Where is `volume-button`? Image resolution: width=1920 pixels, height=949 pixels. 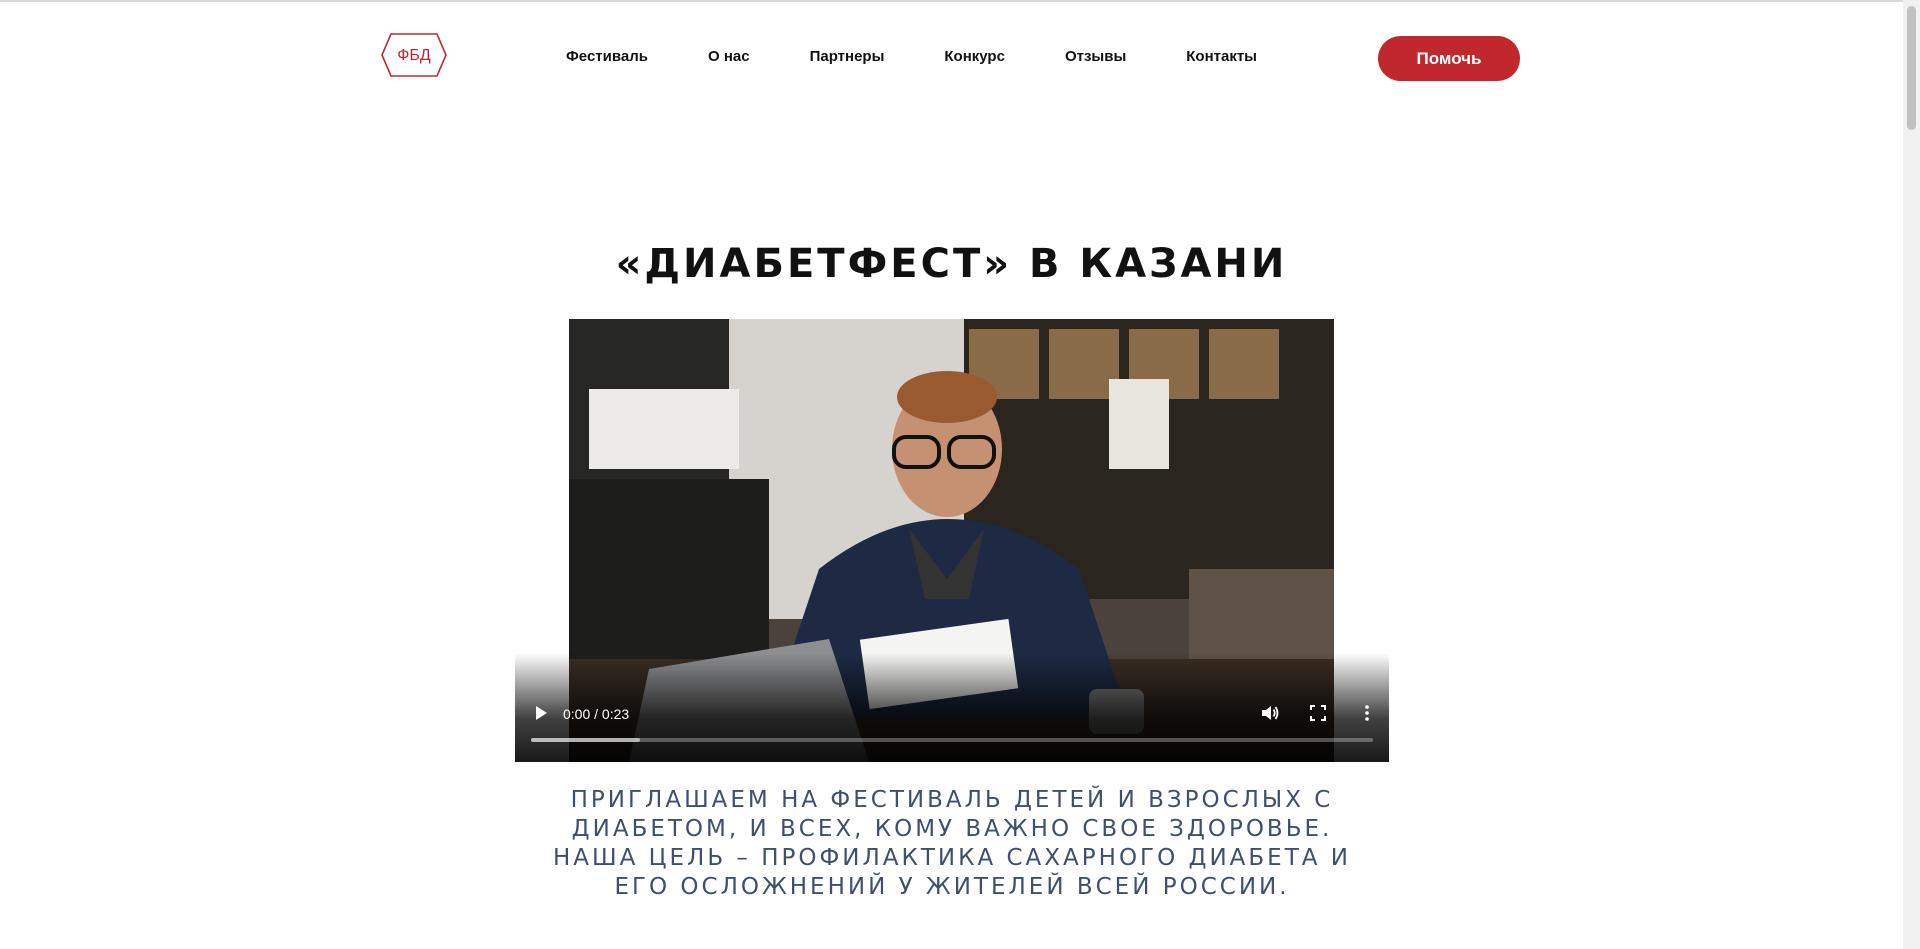
volume-button is located at coordinates (1270, 713).